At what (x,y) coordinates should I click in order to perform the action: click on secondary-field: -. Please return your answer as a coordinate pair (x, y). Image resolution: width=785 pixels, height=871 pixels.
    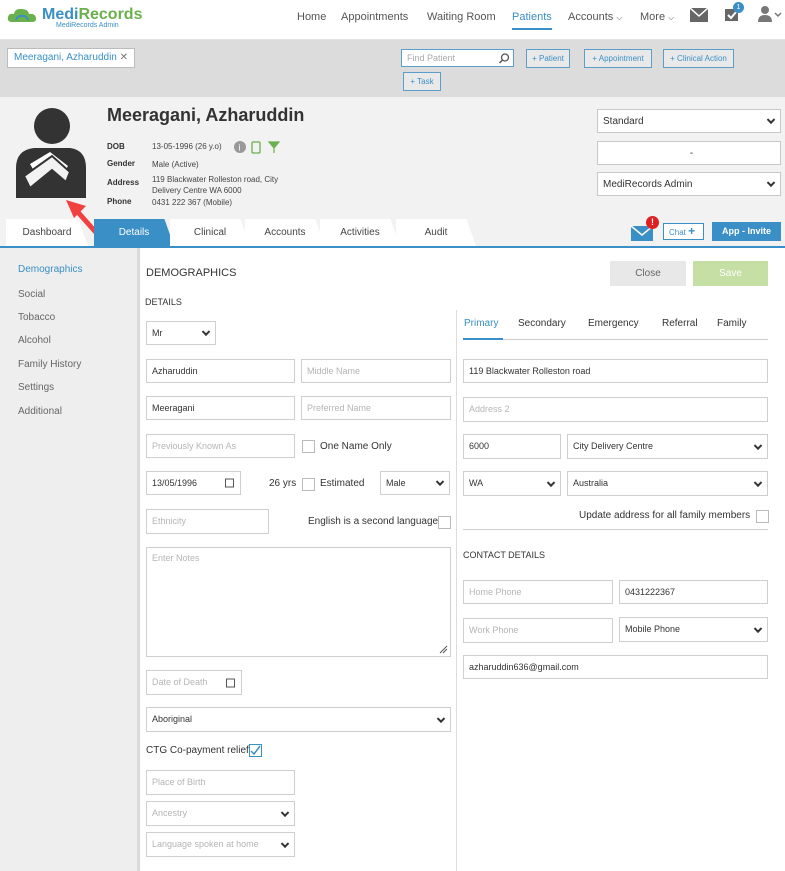
    Looking at the image, I should click on (689, 153).